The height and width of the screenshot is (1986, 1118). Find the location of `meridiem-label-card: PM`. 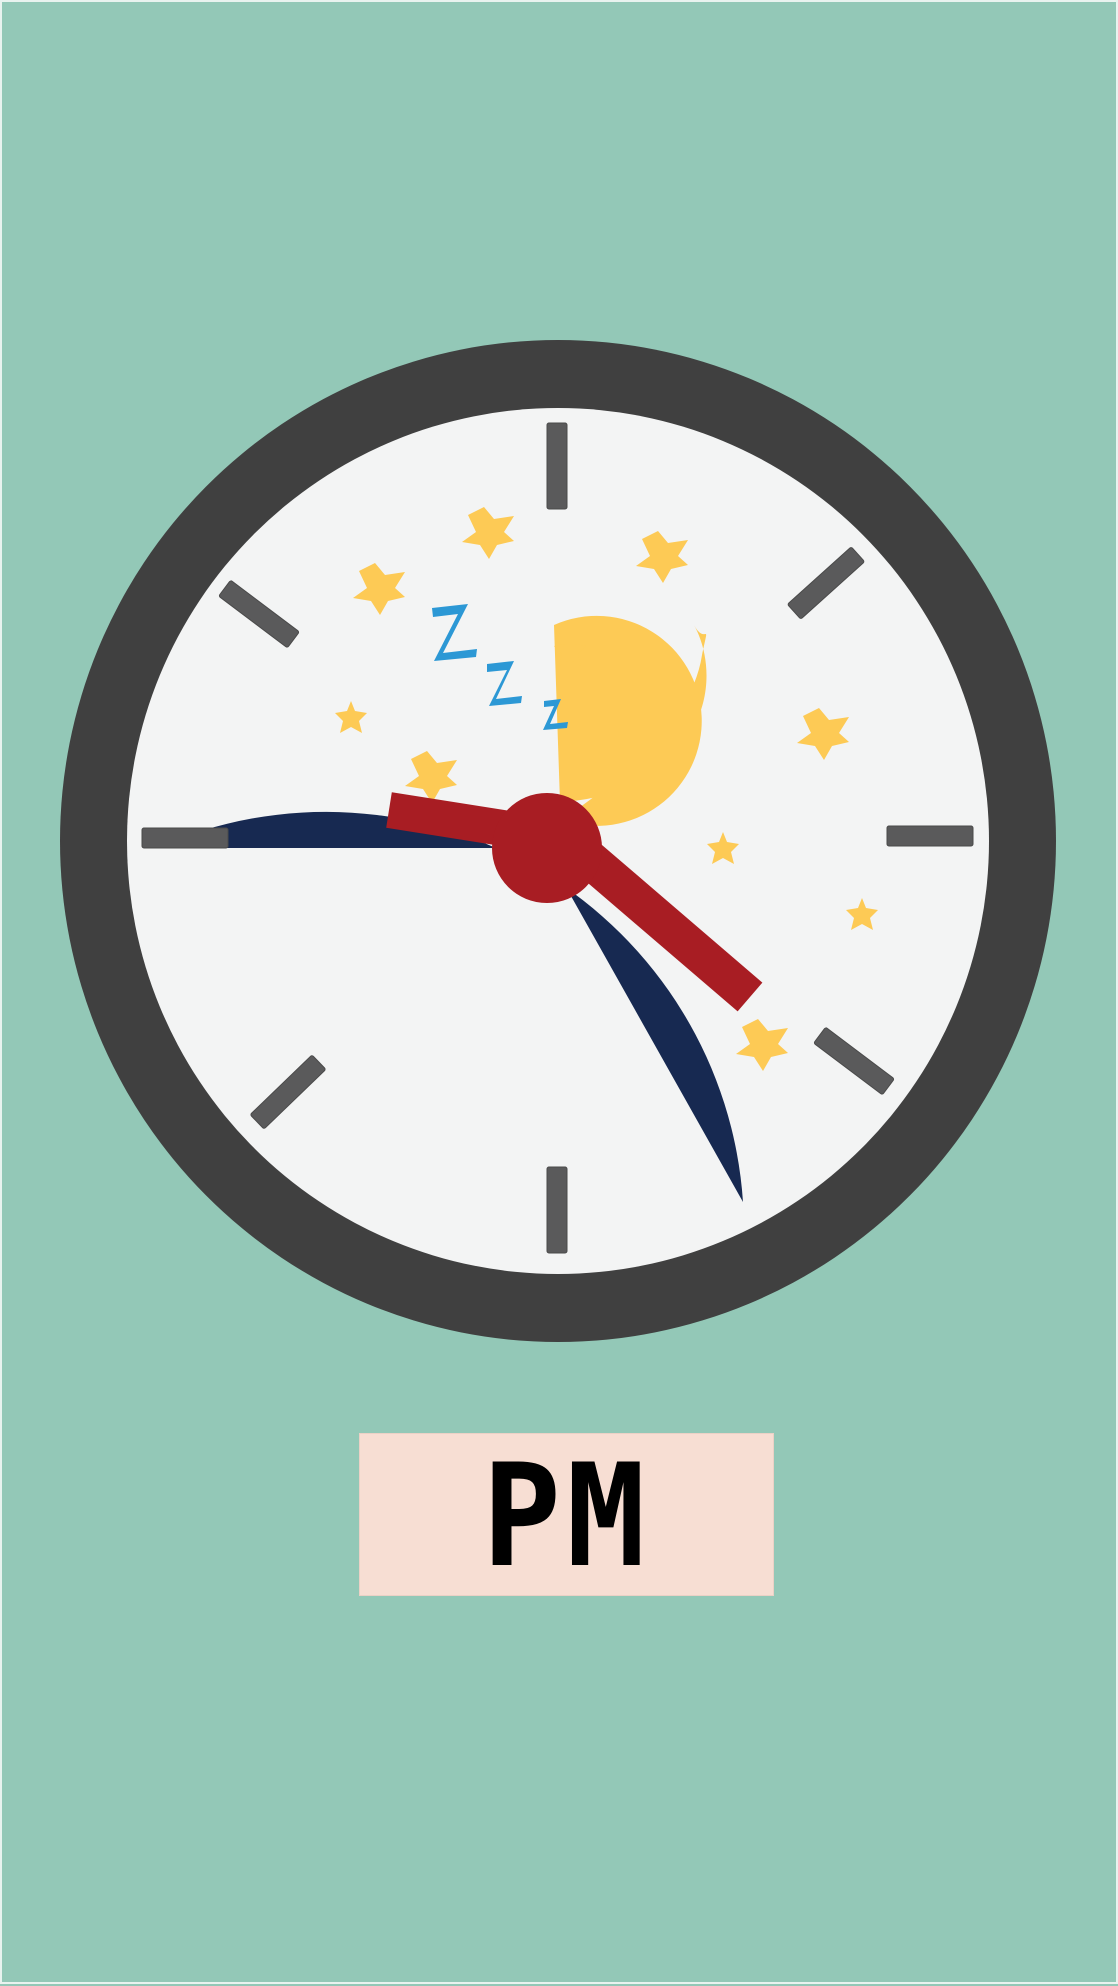

meridiem-label-card: PM is located at coordinates (566, 1514).